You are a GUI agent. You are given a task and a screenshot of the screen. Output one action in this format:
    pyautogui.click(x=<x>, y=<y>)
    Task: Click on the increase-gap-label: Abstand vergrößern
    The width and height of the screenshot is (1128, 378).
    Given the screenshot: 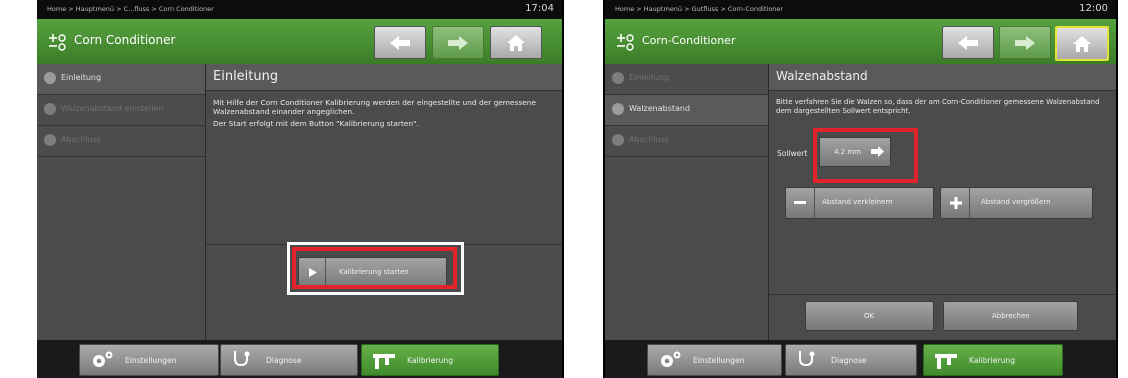 What is the action you would take?
    pyautogui.click(x=1016, y=202)
    